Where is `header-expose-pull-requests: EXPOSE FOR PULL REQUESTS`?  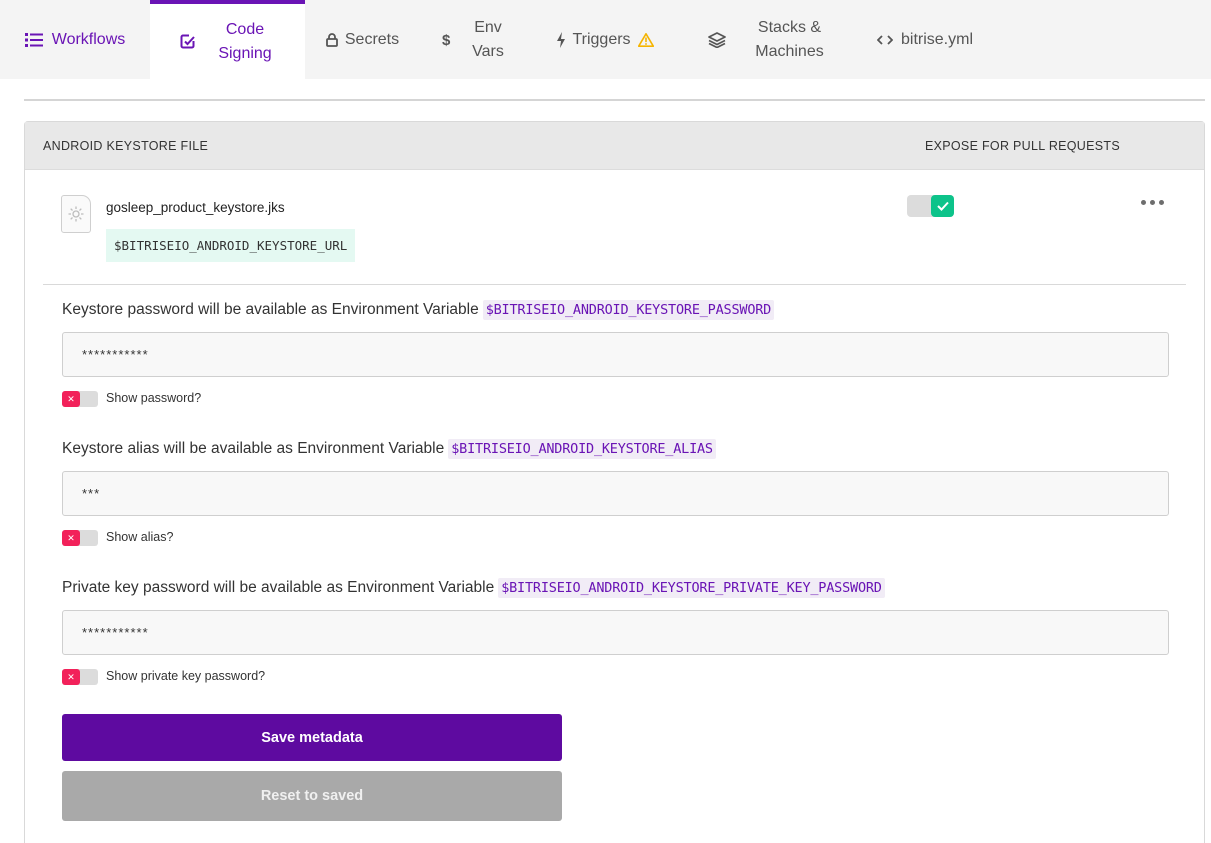 header-expose-pull-requests: EXPOSE FOR PULL REQUESTS is located at coordinates (1022, 146).